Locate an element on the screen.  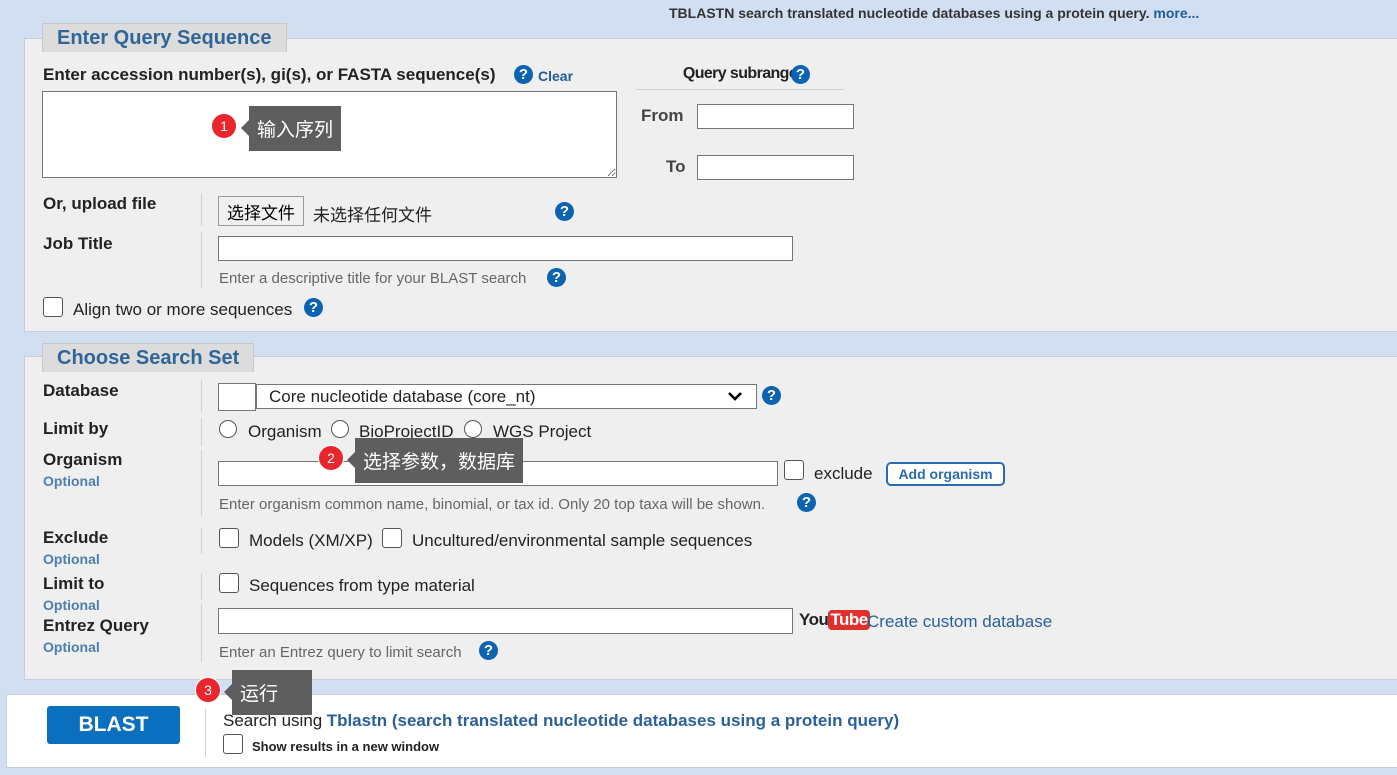
upload-separator is located at coordinates (201, 209).